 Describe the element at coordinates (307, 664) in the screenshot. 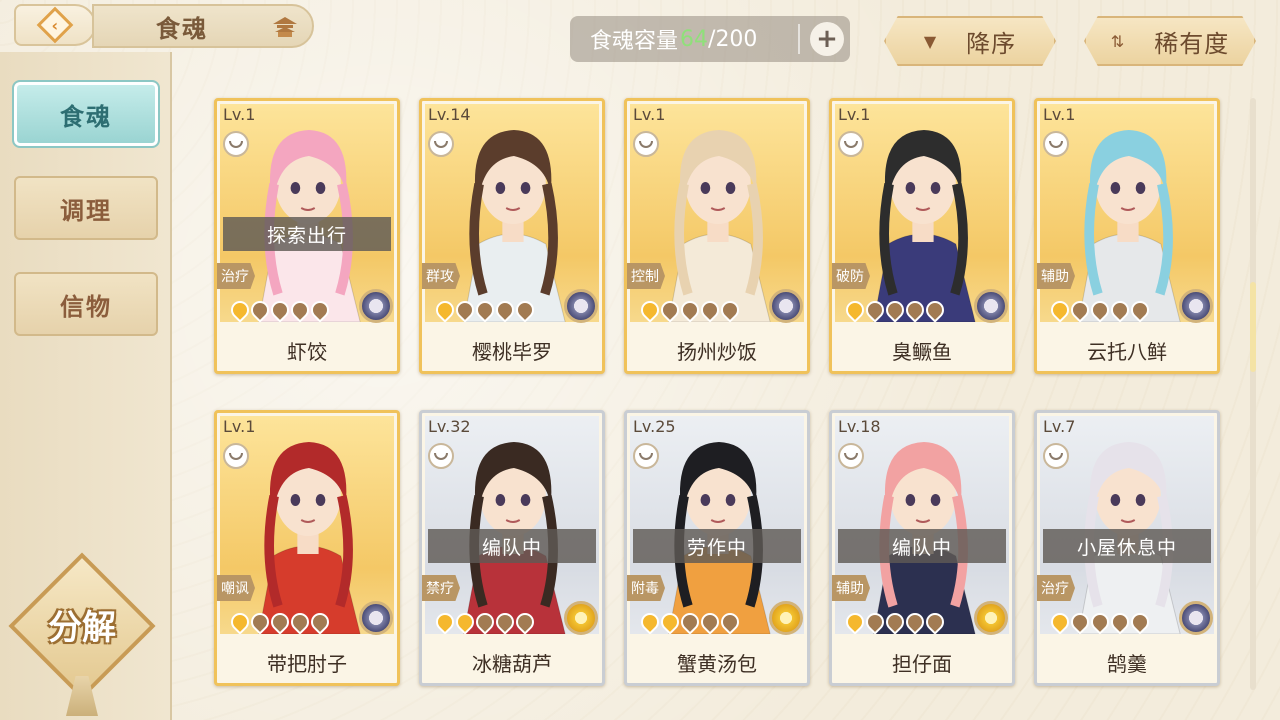

I see `character-name: 带把肘子` at that location.